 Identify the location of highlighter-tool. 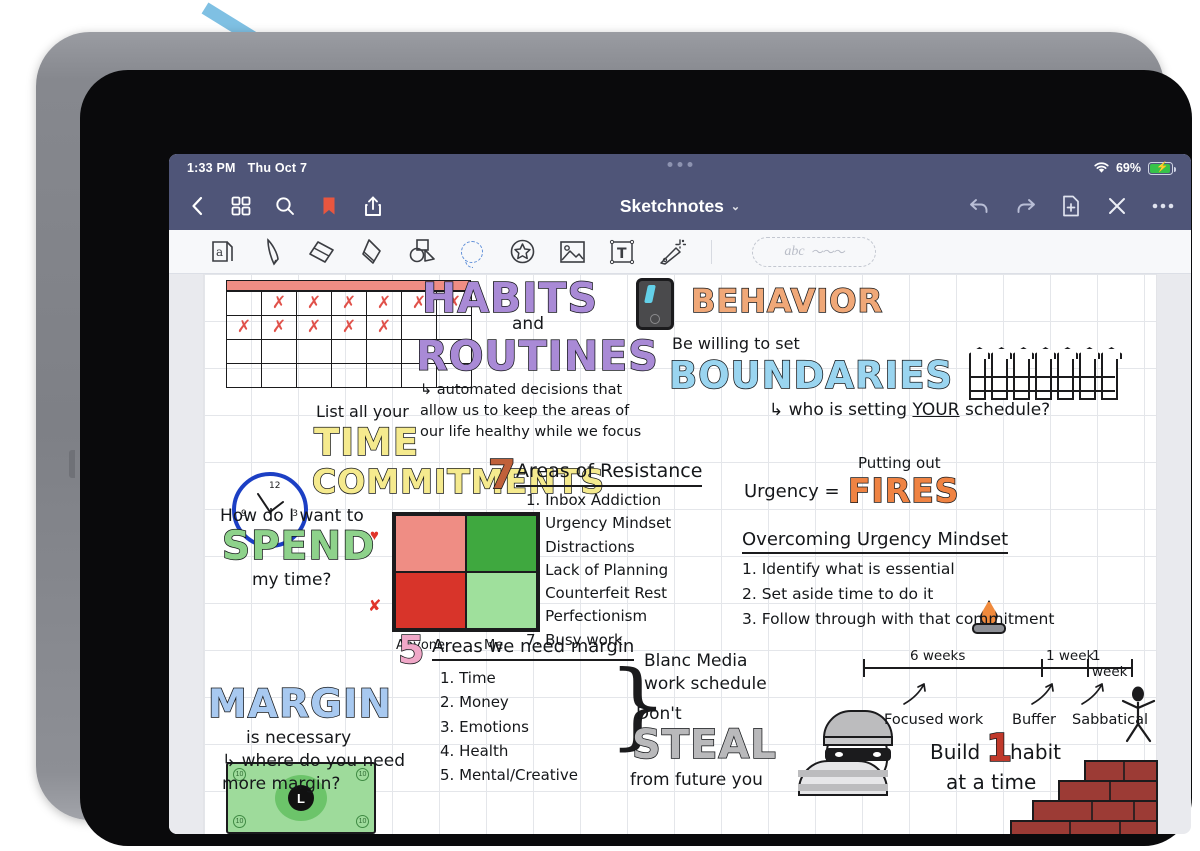
(372, 252).